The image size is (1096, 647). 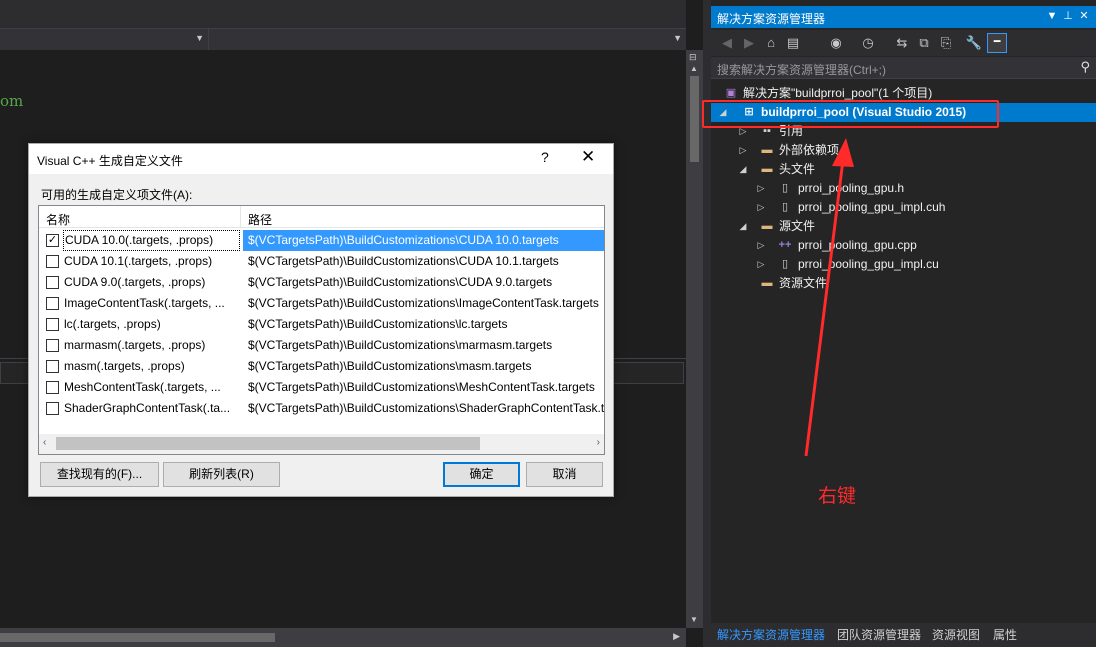 What do you see at coordinates (448, 39) in the screenshot?
I see `member-dropdown: ▼` at bounding box center [448, 39].